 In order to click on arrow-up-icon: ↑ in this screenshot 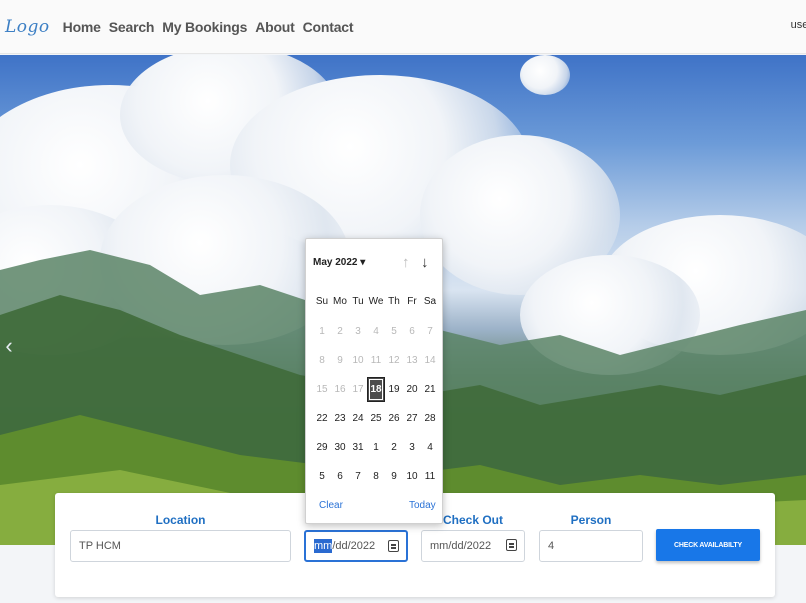, I will do `click(406, 262)`.